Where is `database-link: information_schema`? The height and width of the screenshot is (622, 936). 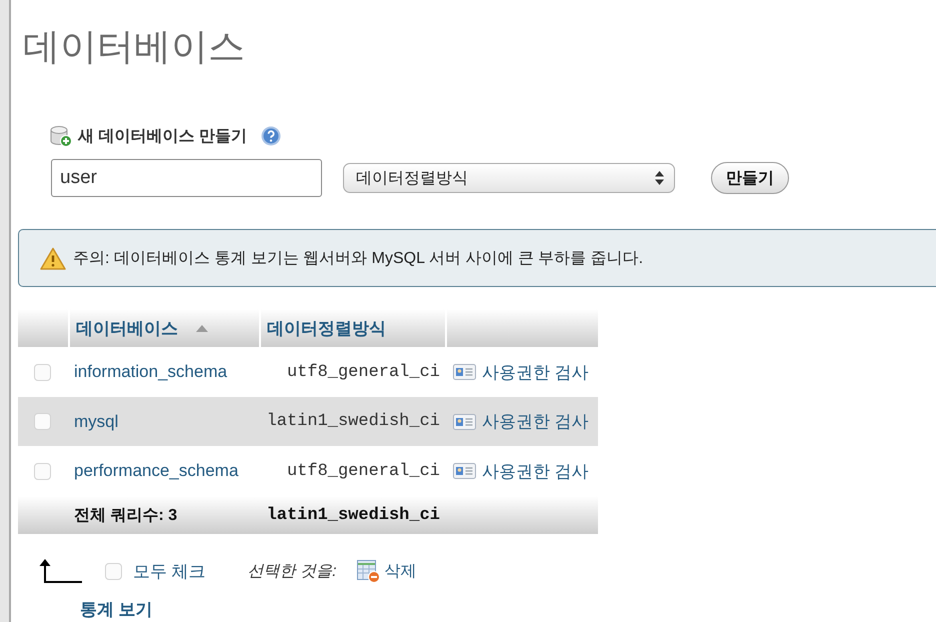 database-link: information_schema is located at coordinates (151, 372).